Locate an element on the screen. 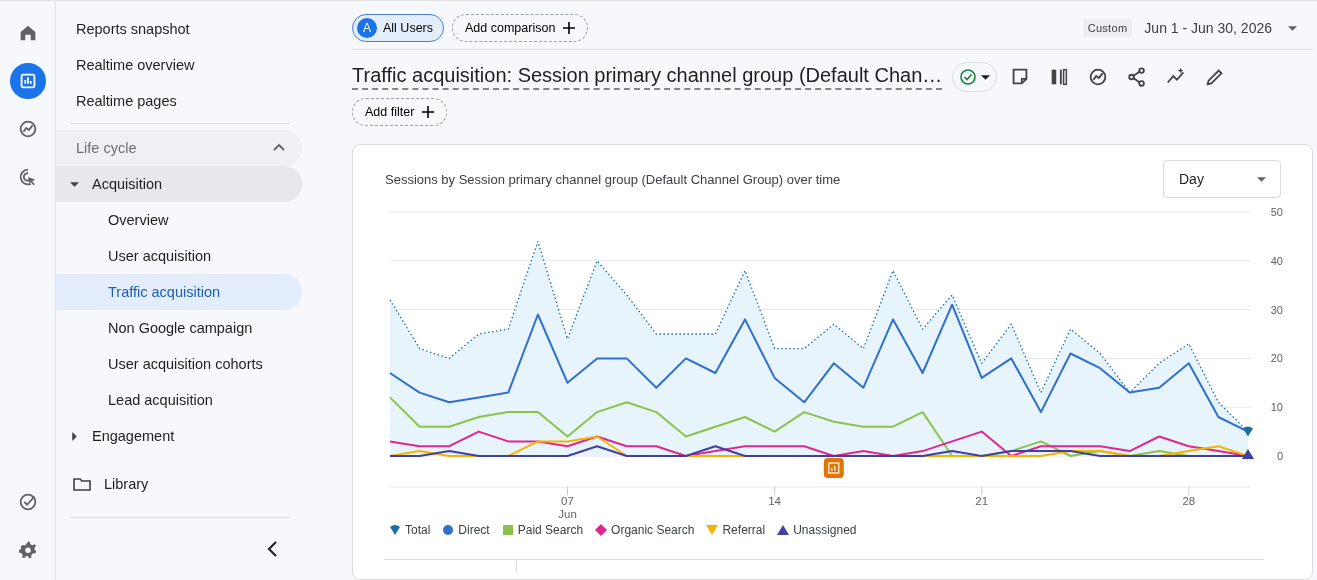 This screenshot has height=580, width=1317. annotation-icon is located at coordinates (833, 468).